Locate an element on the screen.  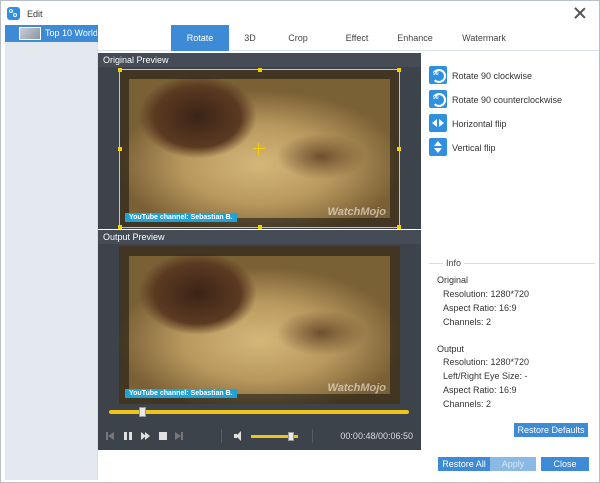
original-channels: Channels: 2 is located at coordinates (467, 322).